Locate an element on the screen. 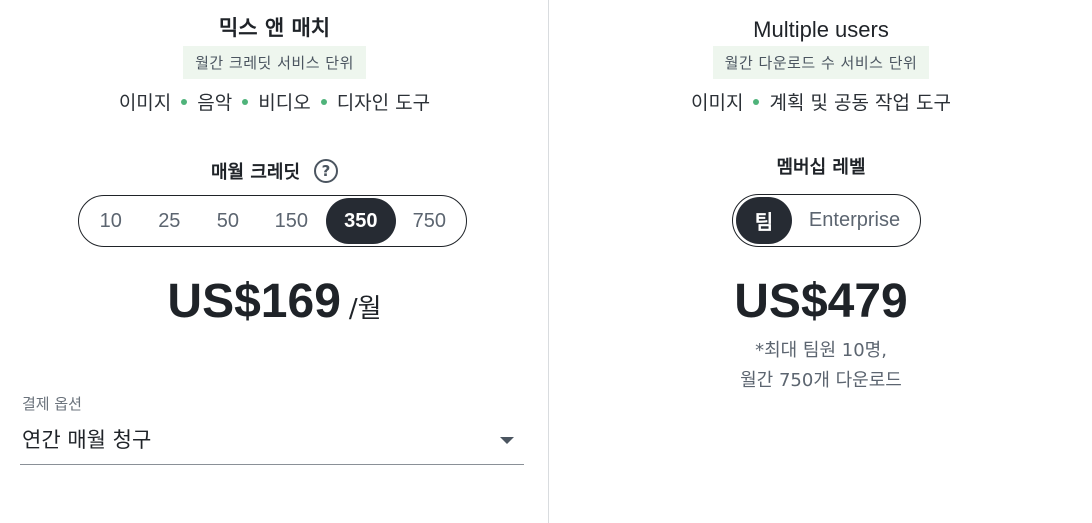 Image resolution: width=1092 pixels, height=523 pixels. billing-option-value: 연간 매월 청구 is located at coordinates (87, 440).